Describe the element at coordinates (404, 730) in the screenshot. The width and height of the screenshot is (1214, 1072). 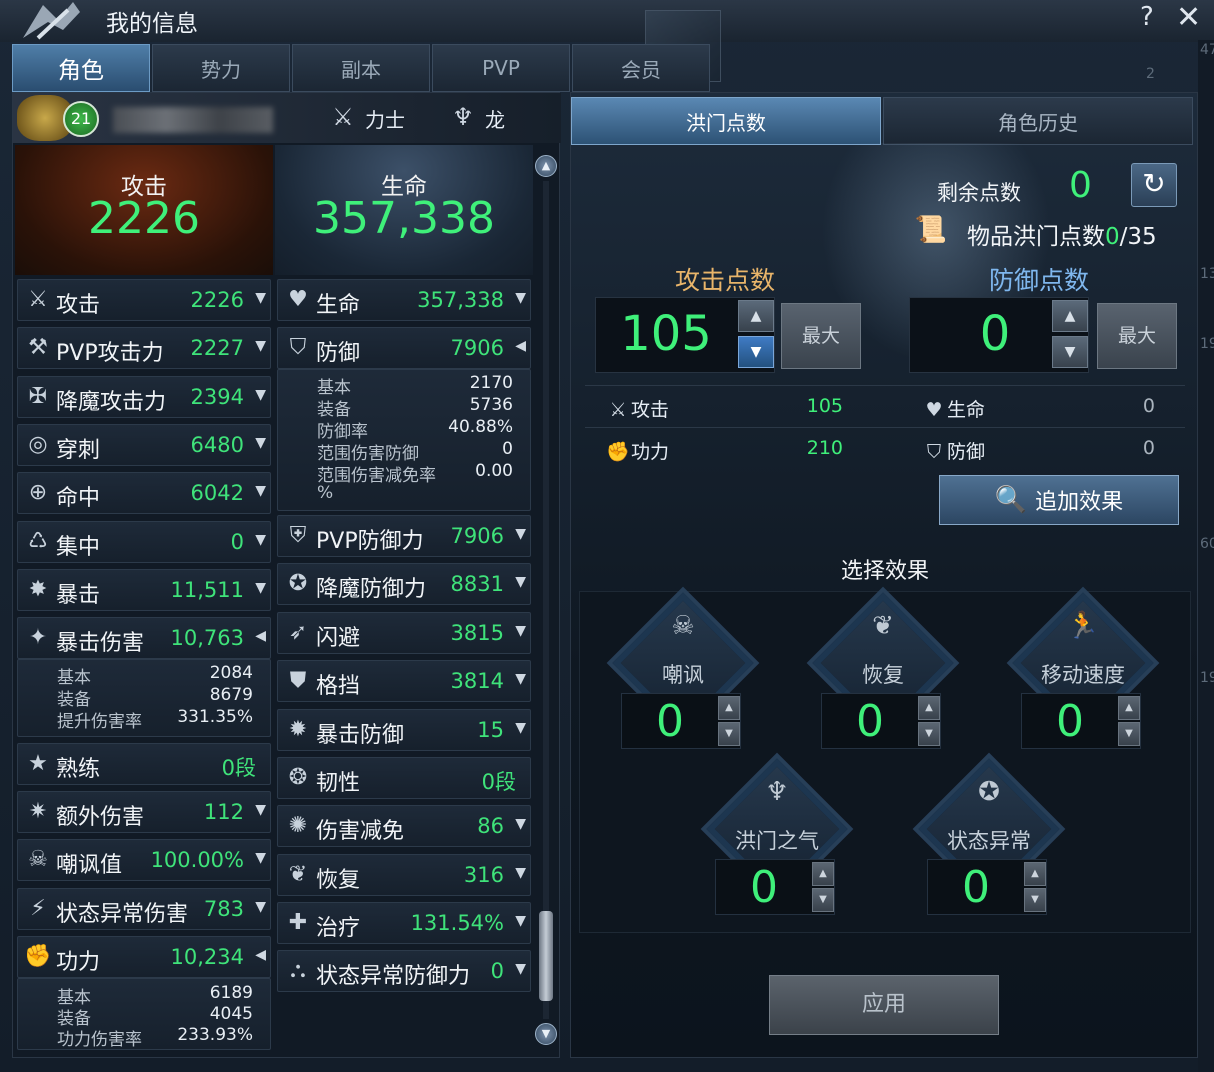
I see `crit-defense-stat-row: ✹ 暴击防御 15 ▼` at that location.